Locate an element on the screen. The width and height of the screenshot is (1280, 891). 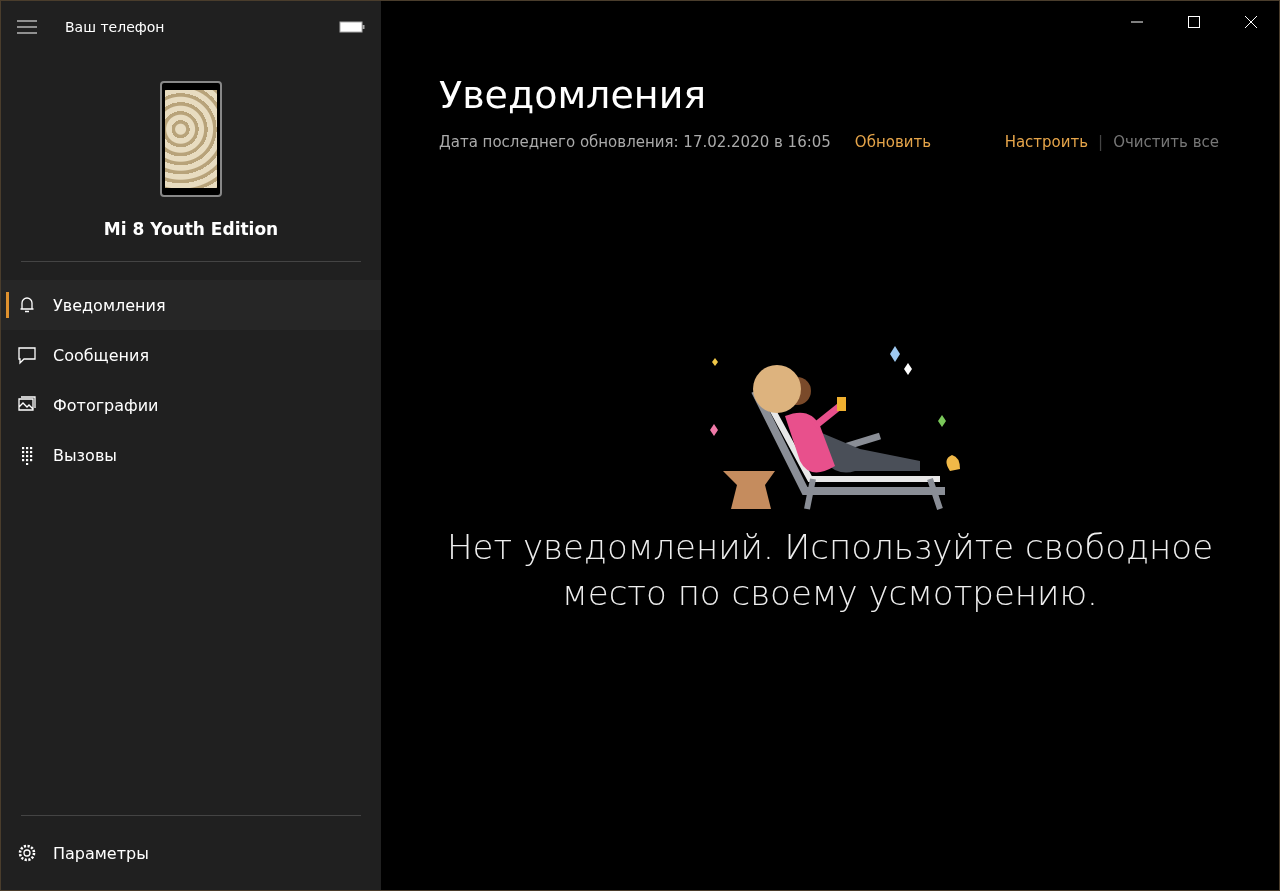
chat-bubble-icon is located at coordinates (27, 355).